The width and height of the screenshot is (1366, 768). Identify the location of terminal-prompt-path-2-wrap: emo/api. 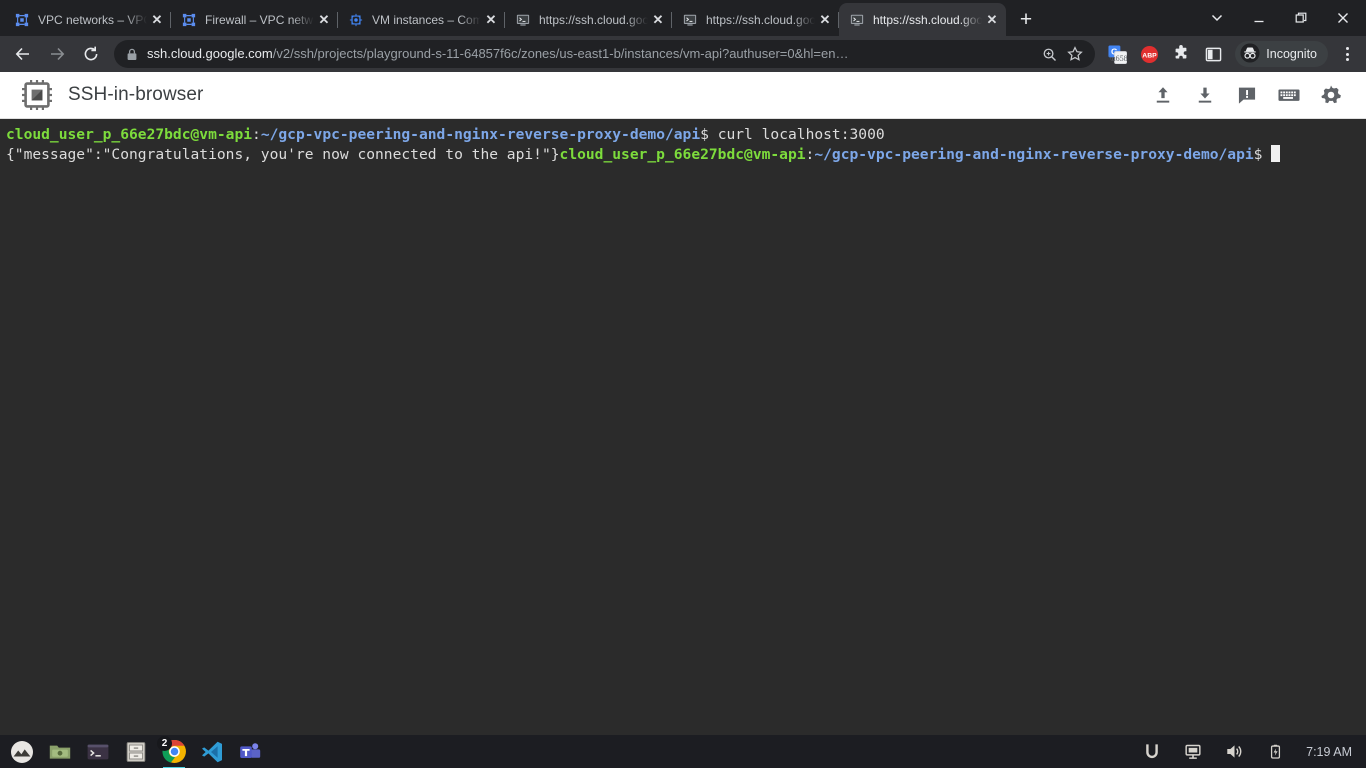
(1223, 154).